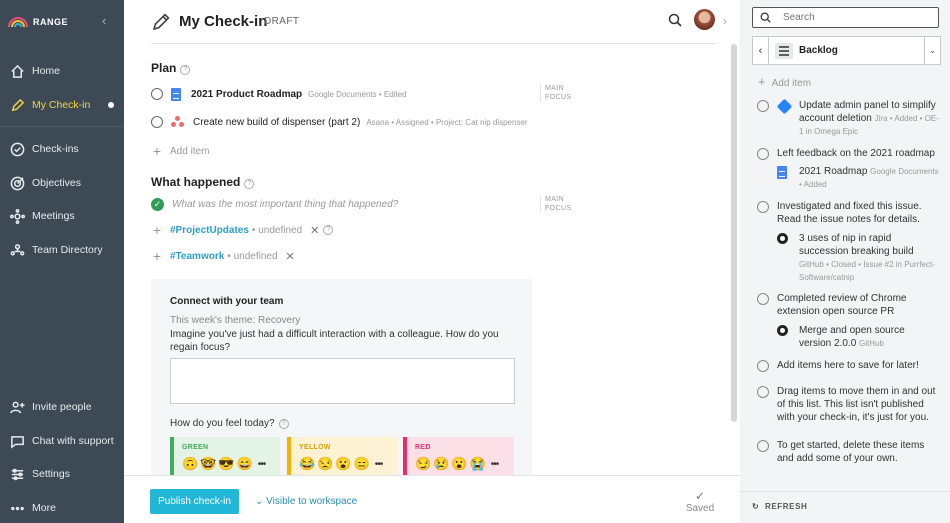 This screenshot has width=950, height=523. Describe the element at coordinates (164, 68) in the screenshot. I see `plan-title: Plan` at that location.